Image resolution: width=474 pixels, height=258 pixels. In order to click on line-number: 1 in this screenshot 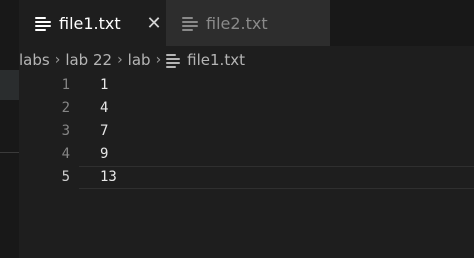, I will do `click(65, 85)`.